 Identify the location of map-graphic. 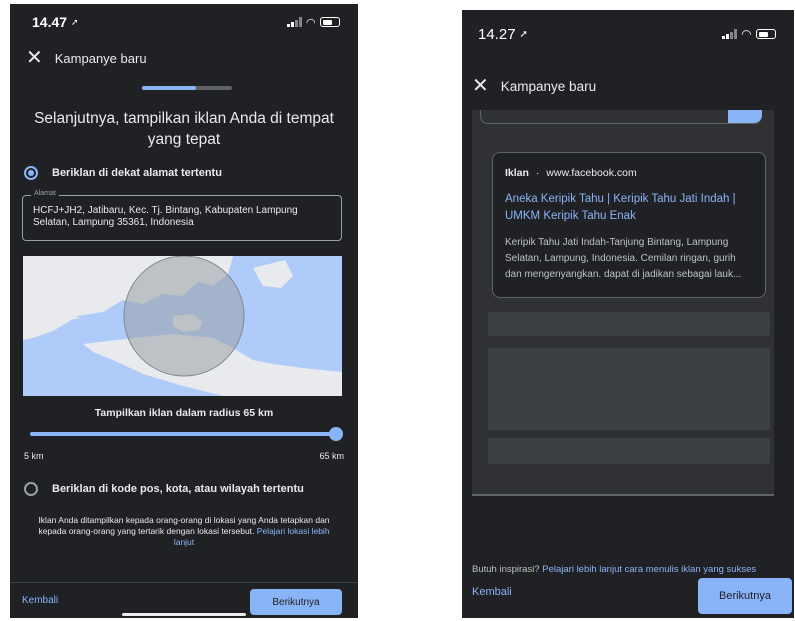
(182, 326).